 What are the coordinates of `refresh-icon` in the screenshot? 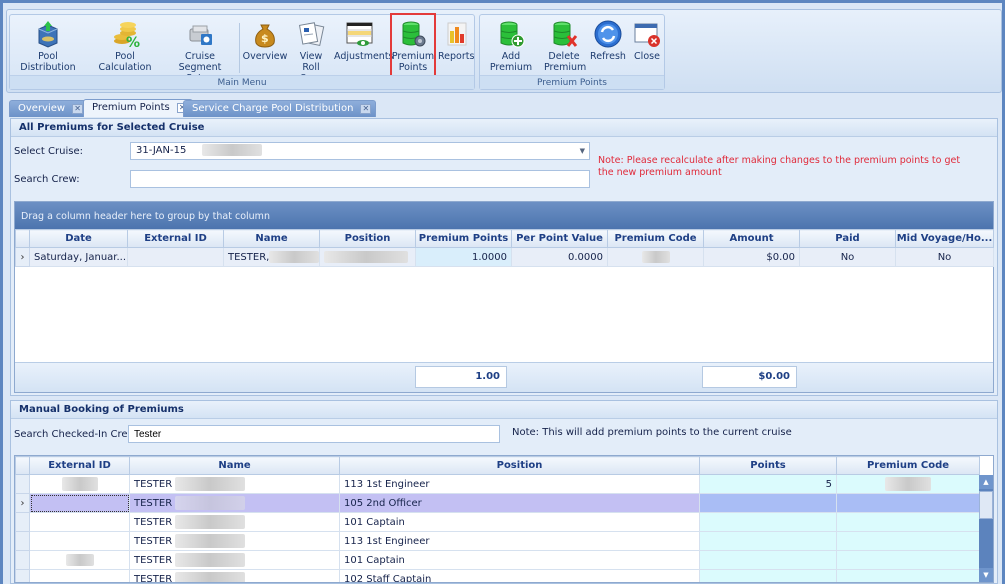 It's located at (608, 34).